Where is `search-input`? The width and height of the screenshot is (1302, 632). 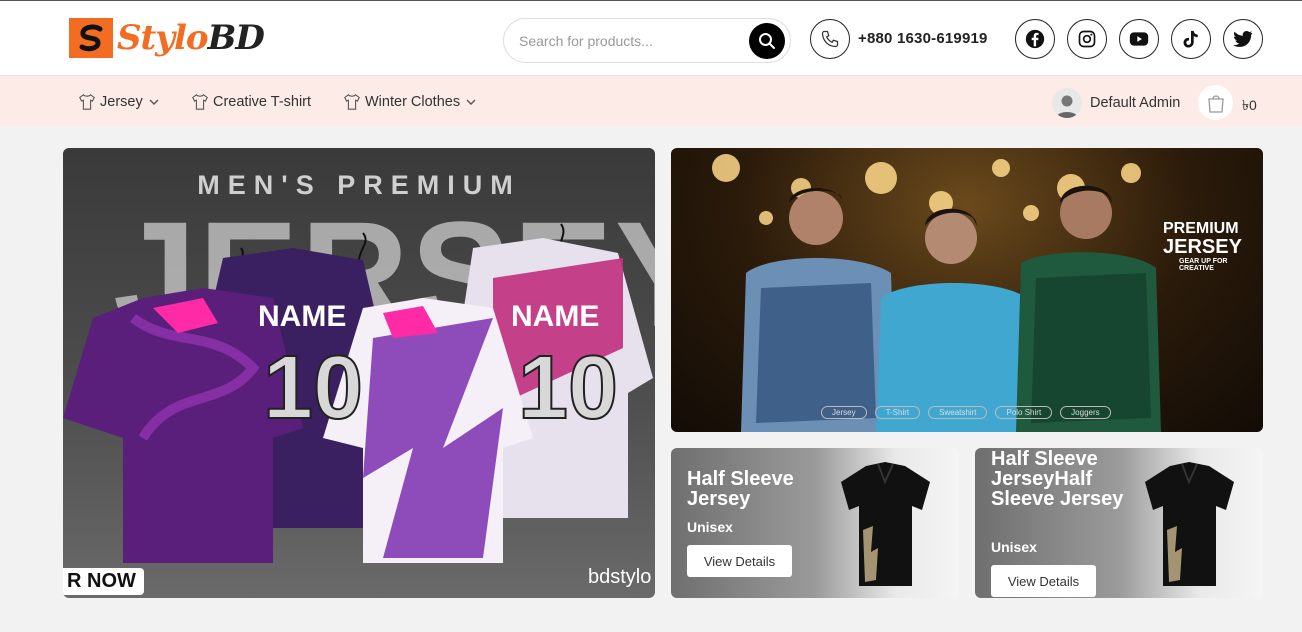
search-input is located at coordinates (629, 41).